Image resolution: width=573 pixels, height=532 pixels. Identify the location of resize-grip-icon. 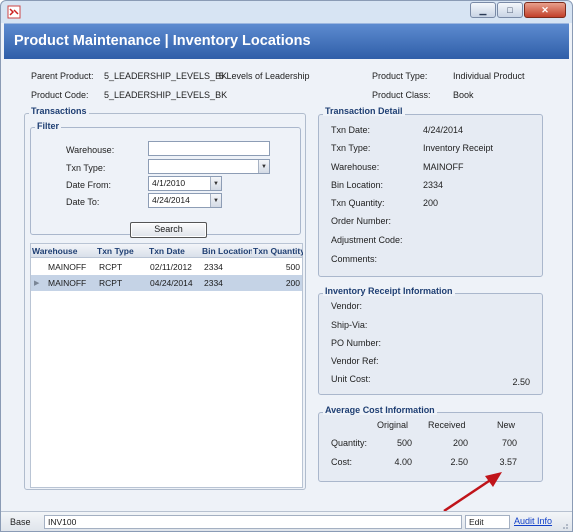
(565, 526).